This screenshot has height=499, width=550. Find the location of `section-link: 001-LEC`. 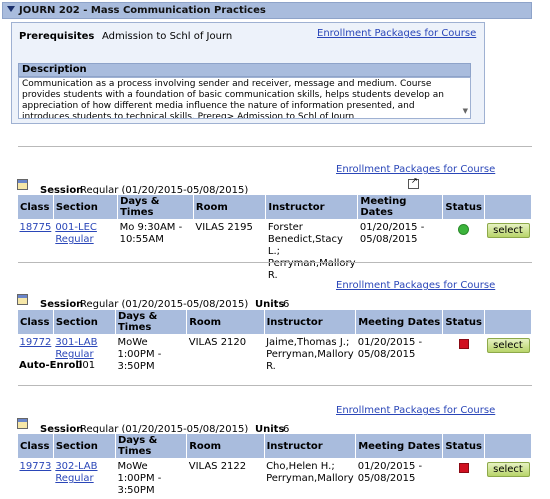

section-link: 001-LEC is located at coordinates (76, 227).